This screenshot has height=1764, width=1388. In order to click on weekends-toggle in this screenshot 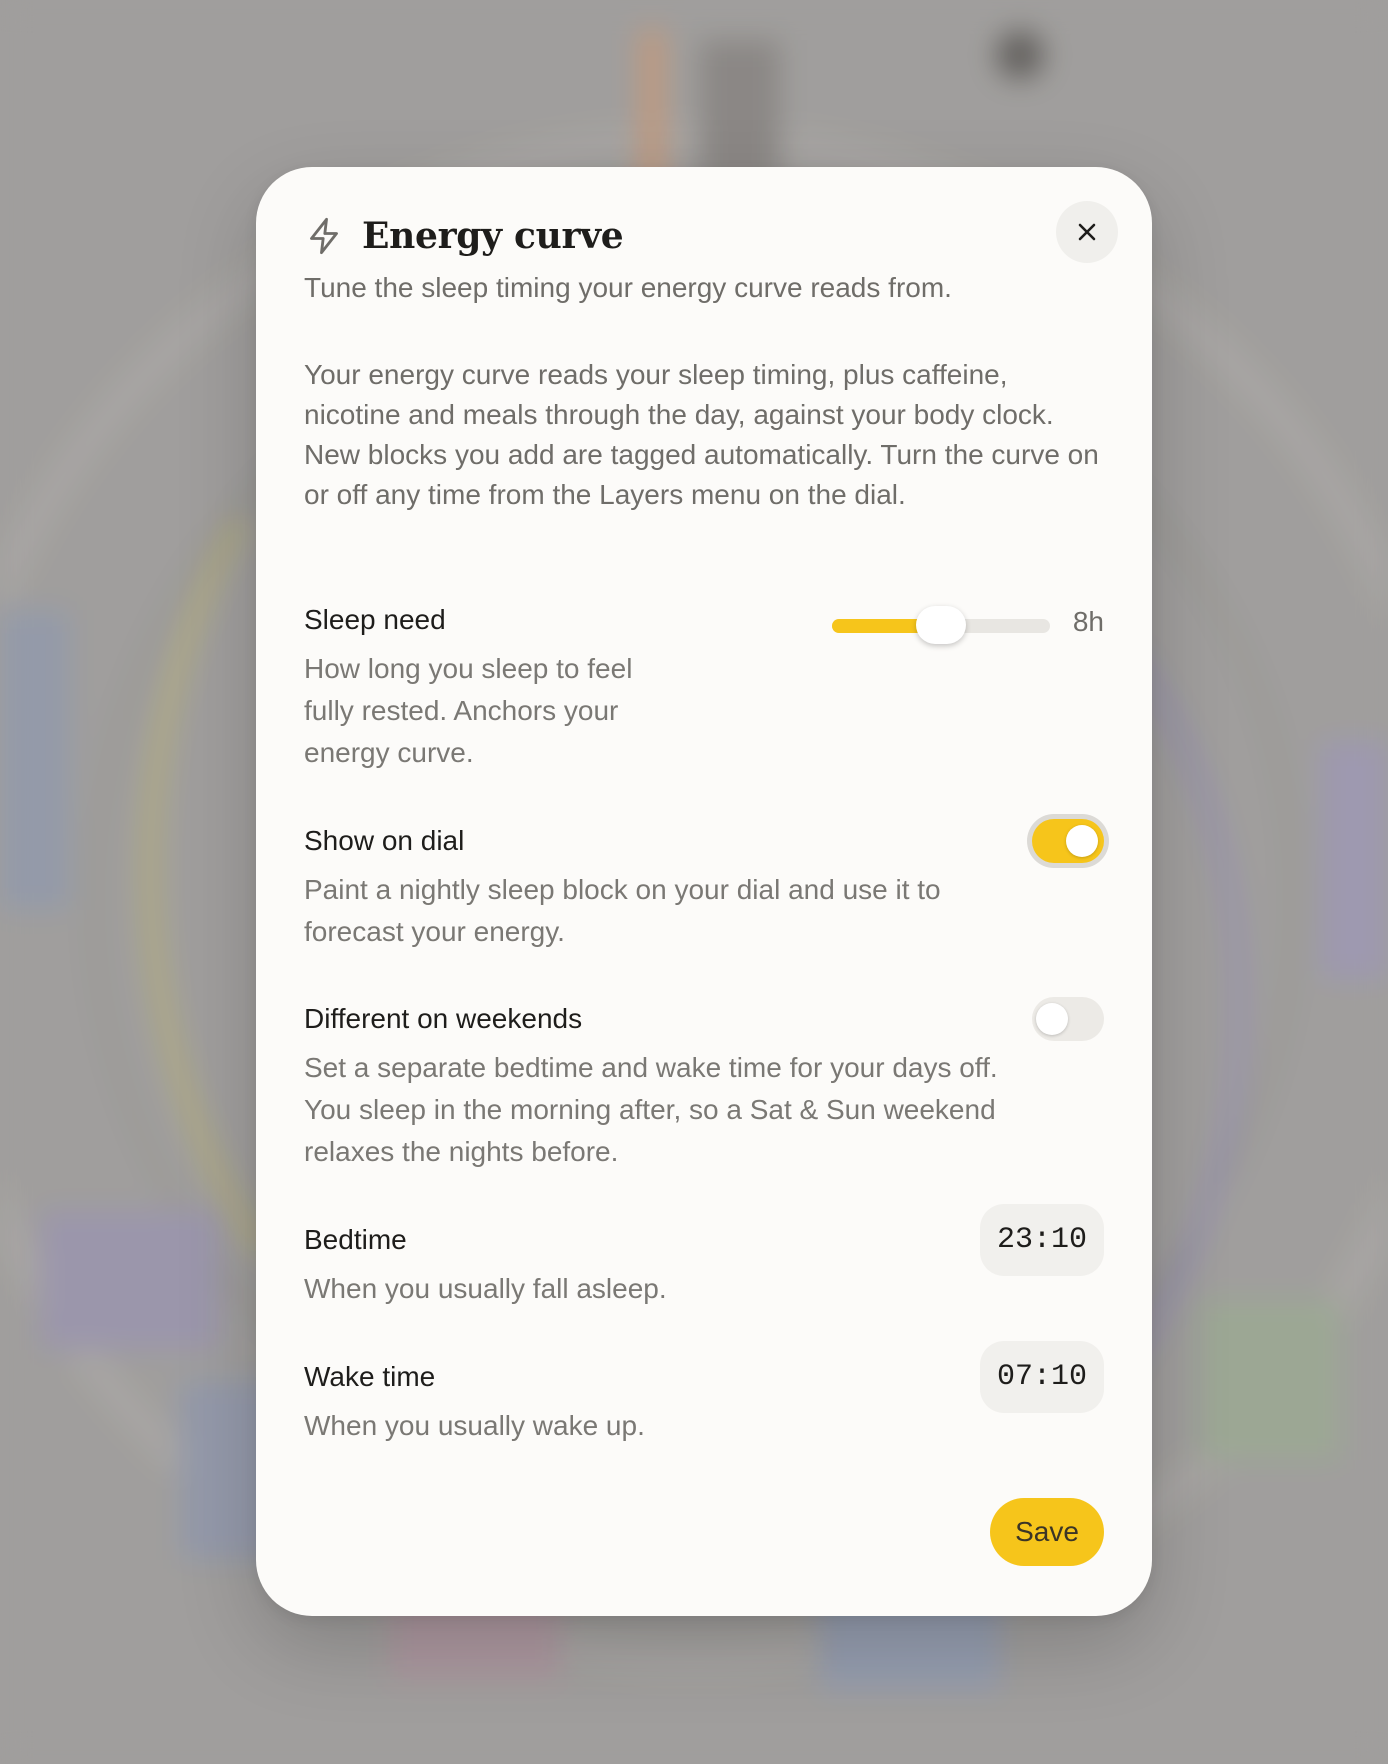, I will do `click(1068, 1019)`.